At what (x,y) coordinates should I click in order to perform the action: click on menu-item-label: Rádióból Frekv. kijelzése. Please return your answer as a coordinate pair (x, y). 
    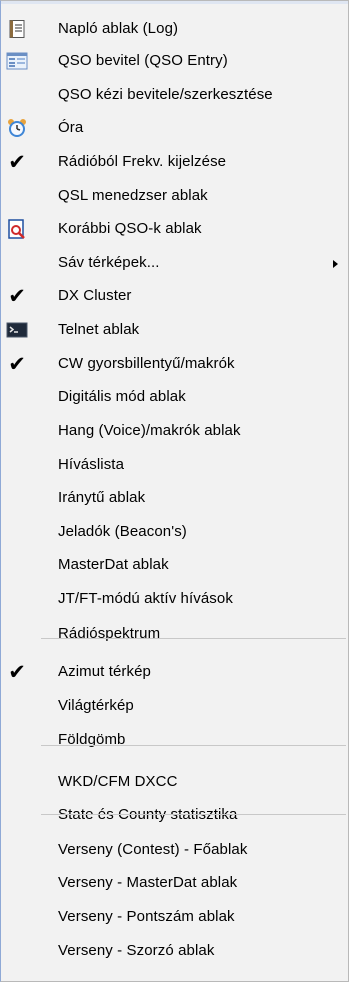
    Looking at the image, I should click on (142, 161).